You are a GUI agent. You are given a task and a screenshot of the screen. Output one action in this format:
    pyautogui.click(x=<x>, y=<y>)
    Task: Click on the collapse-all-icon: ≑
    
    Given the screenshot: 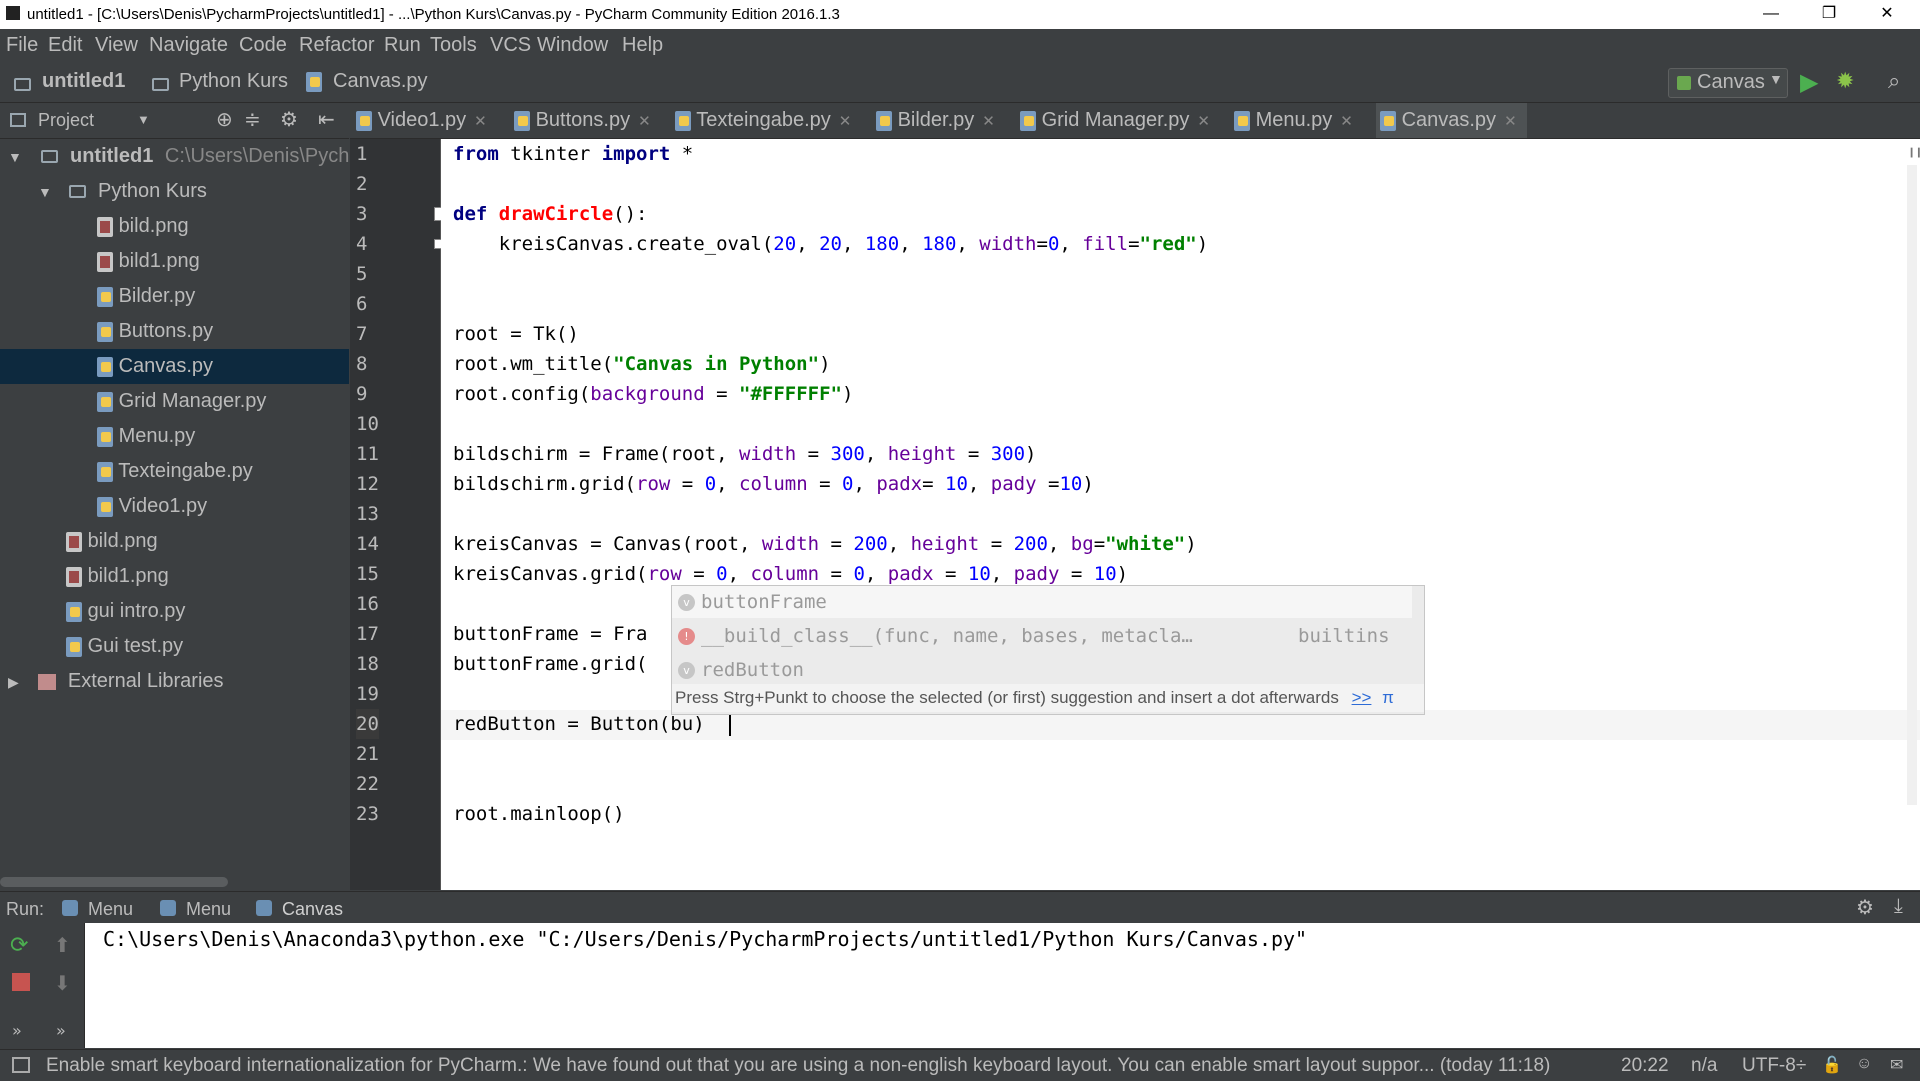 What is the action you would take?
    pyautogui.click(x=252, y=119)
    